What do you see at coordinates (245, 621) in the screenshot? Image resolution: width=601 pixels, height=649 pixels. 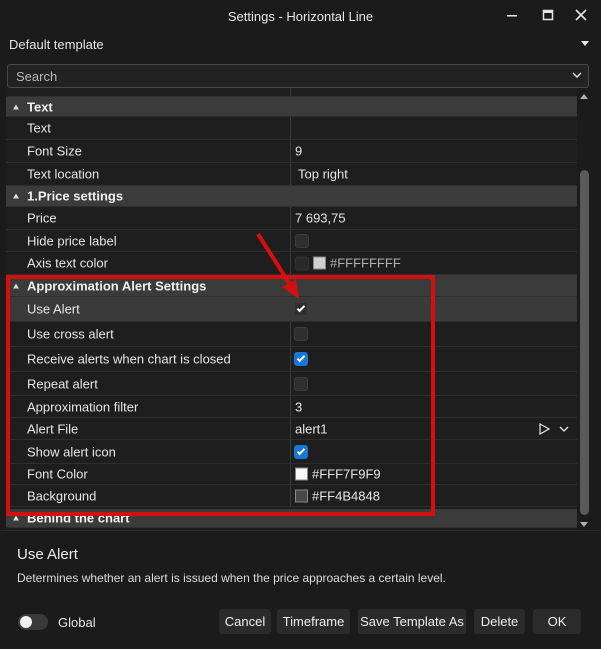 I see `cancel-button: Cancel` at bounding box center [245, 621].